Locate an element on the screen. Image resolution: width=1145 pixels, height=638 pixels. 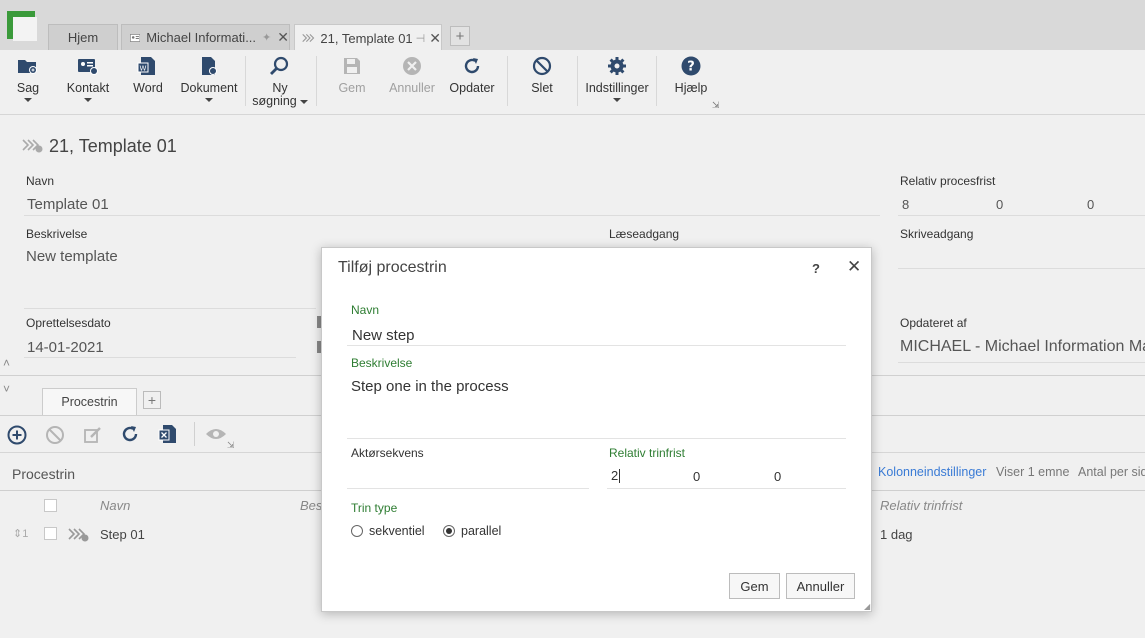
grid-title: Procestrin is located at coordinates (44, 474).